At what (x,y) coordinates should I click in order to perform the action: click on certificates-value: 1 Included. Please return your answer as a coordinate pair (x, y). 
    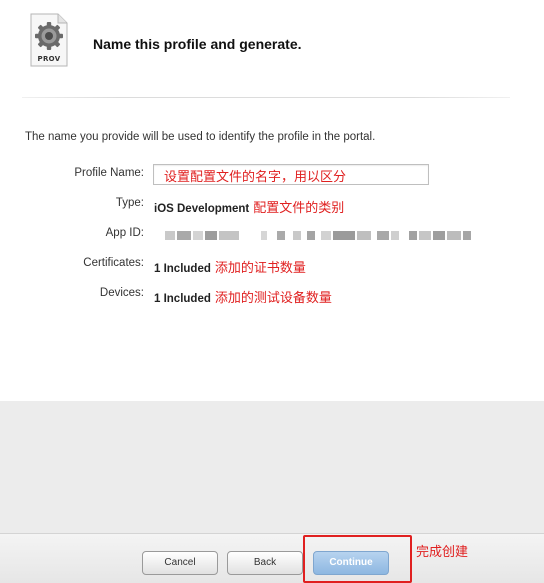
    Looking at the image, I should click on (182, 269).